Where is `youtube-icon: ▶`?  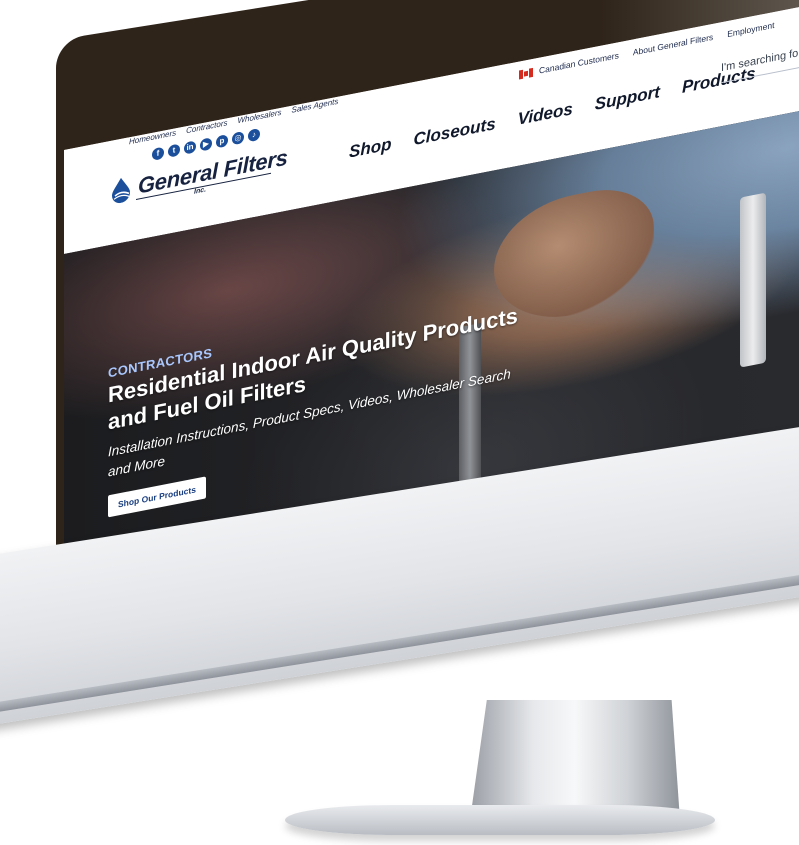
youtube-icon: ▶ is located at coordinates (206, 144).